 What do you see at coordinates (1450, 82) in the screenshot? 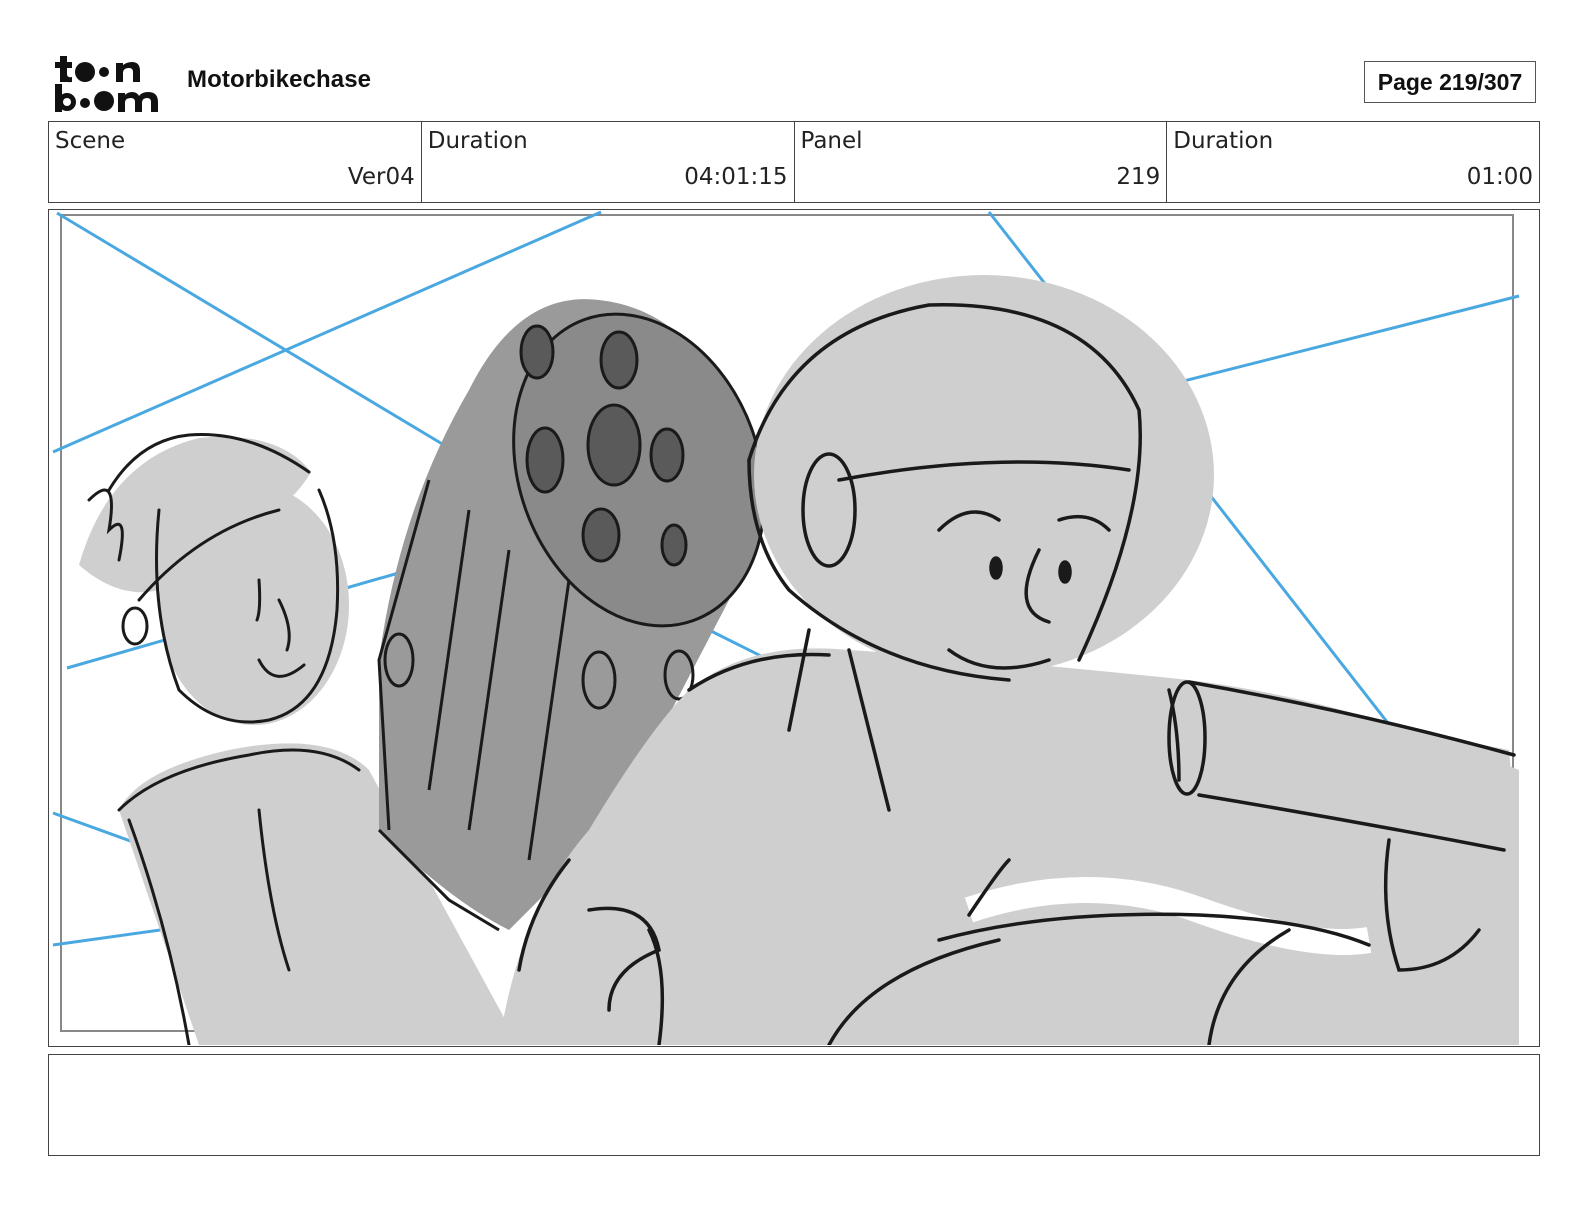
I see `page-number-badge: Page 219/307` at bounding box center [1450, 82].